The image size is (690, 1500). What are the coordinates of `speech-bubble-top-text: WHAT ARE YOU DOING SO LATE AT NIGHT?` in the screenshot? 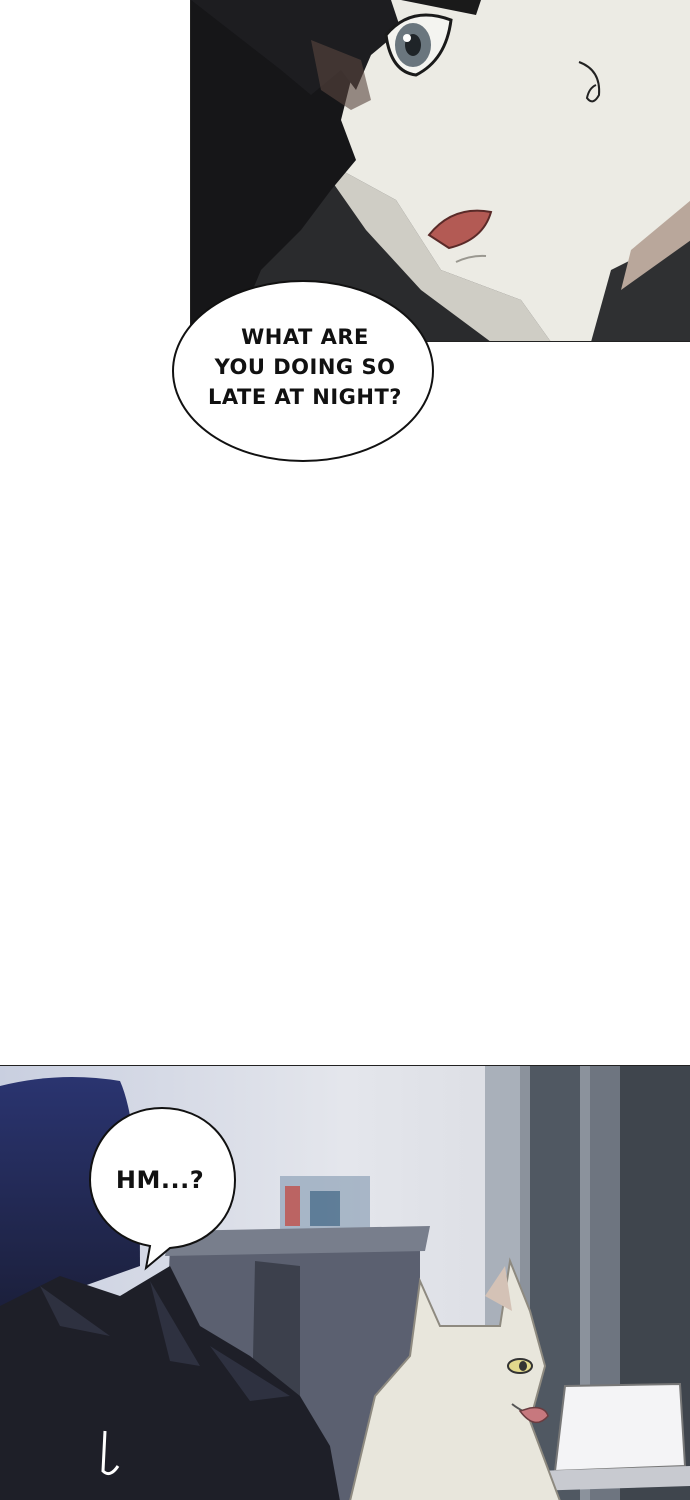 It's located at (305, 367).